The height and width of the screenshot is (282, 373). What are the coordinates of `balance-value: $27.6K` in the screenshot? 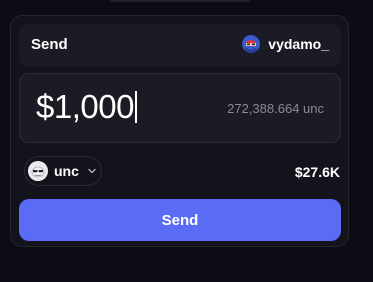 It's located at (317, 172).